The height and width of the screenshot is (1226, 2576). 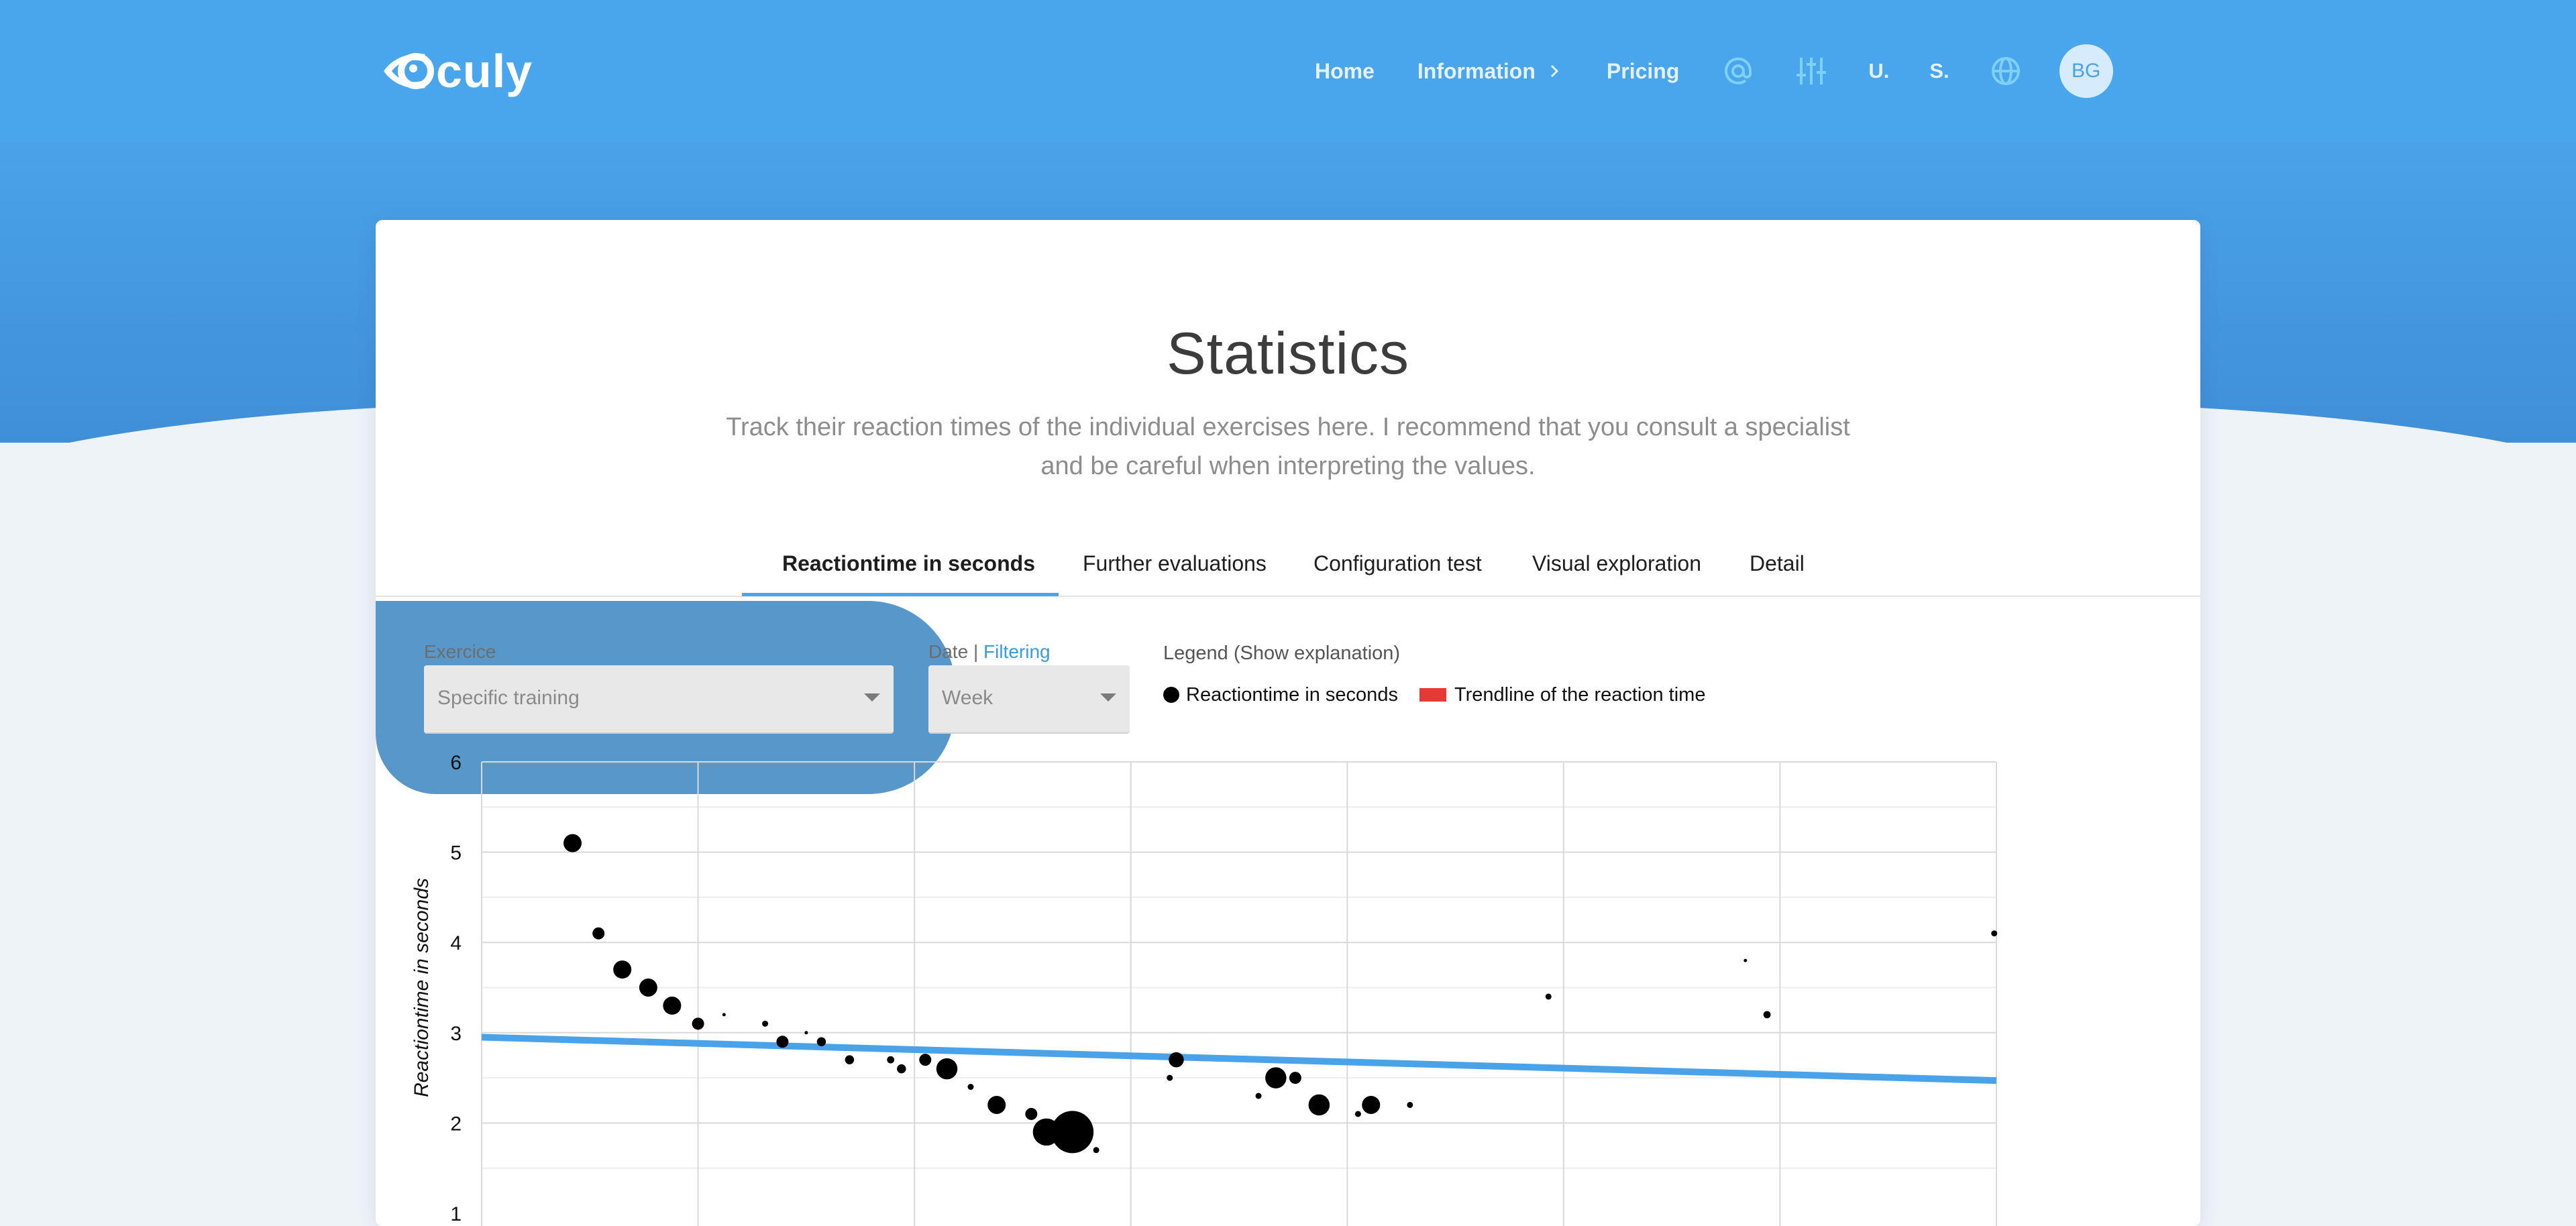 What do you see at coordinates (1175, 572) in the screenshot?
I see `tab-further-evaluations: Further evaluations` at bounding box center [1175, 572].